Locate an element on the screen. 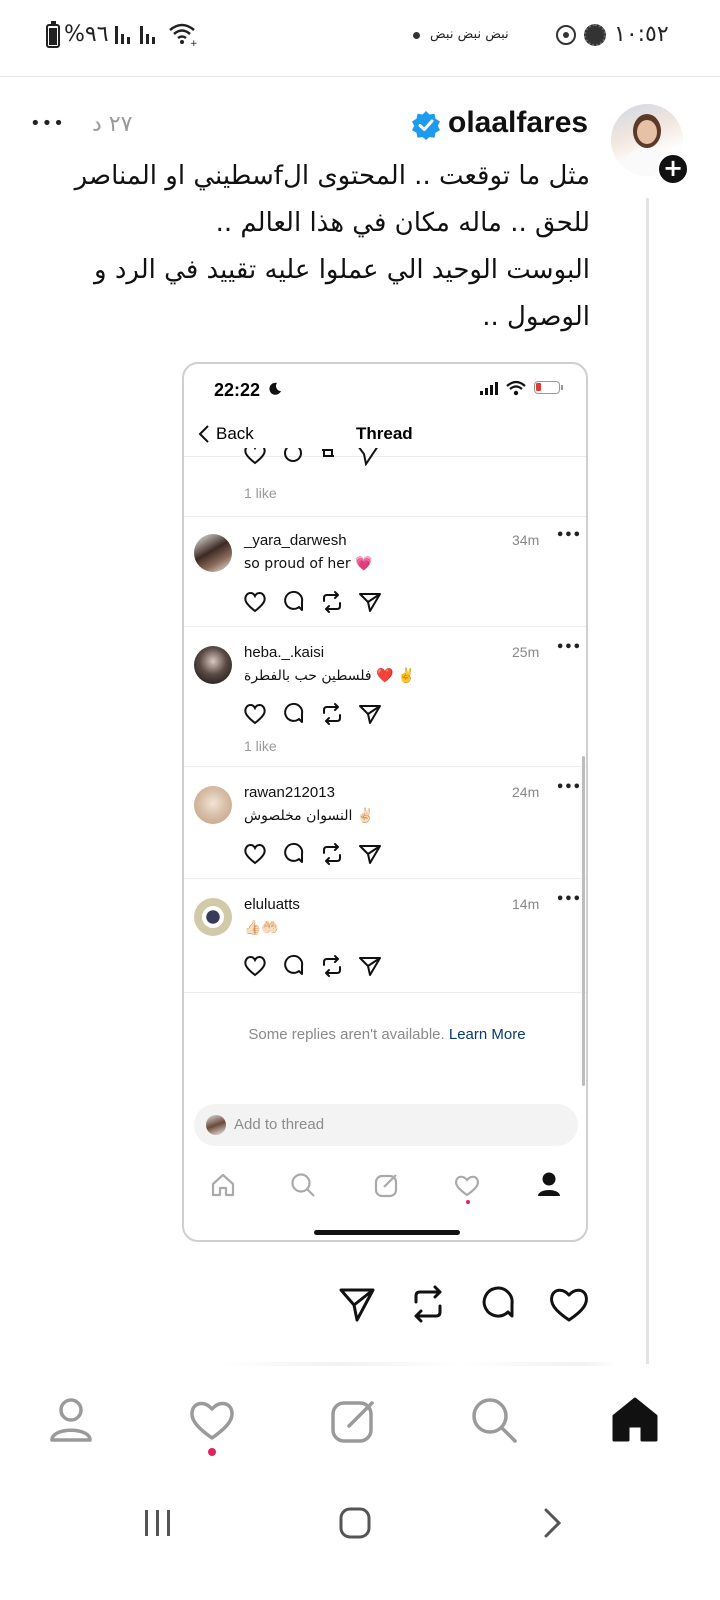 The height and width of the screenshot is (1600, 720). learn-more-link: Learn More is located at coordinates (487, 1034).